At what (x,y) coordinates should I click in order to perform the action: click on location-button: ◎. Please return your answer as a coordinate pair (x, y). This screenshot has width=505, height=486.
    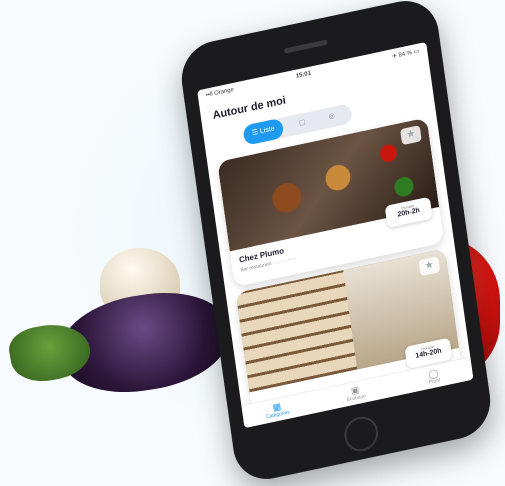
    Looking at the image, I should click on (332, 117).